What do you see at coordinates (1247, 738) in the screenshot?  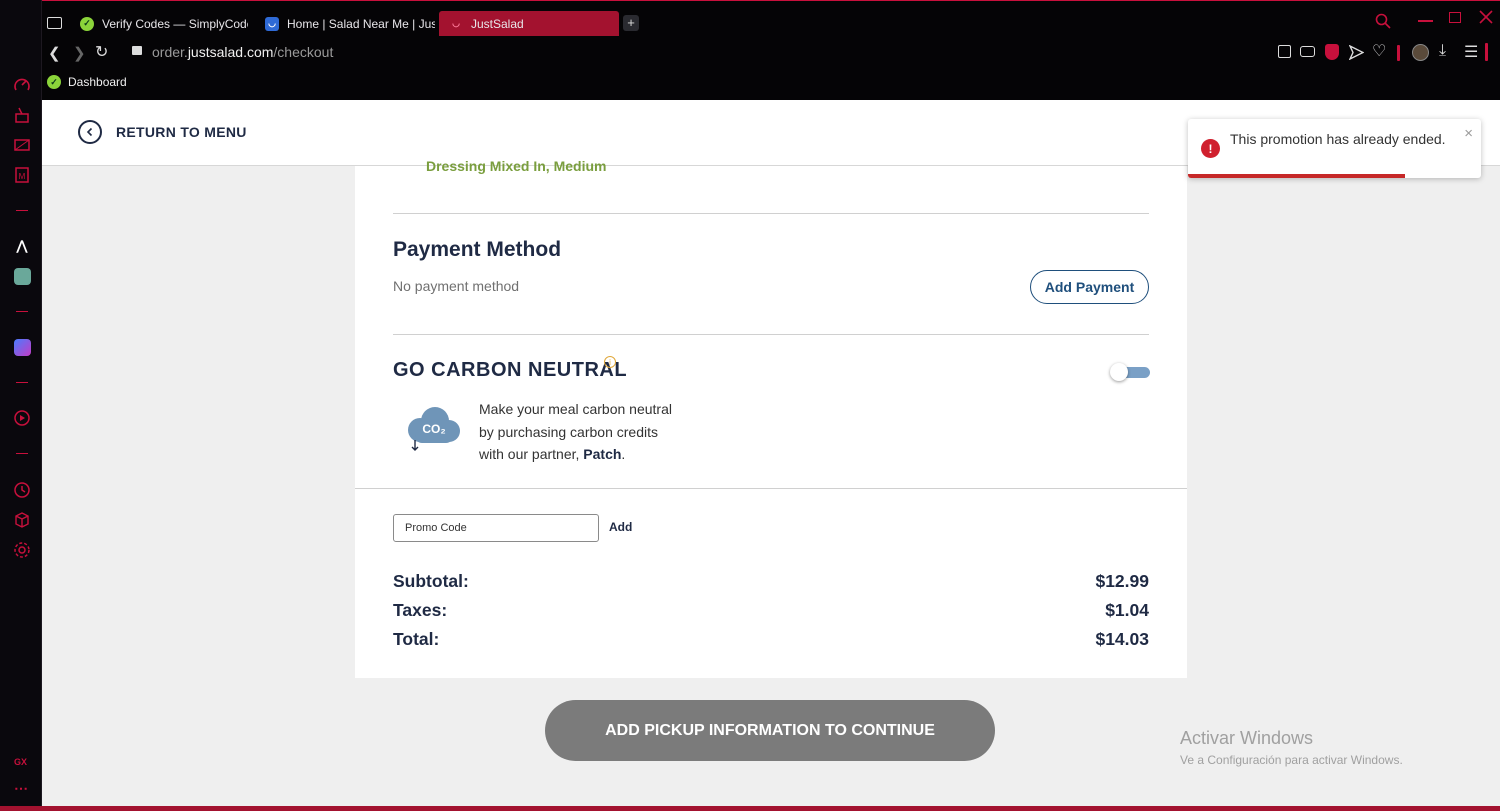 I see `watermark-title: Activar Windows` at bounding box center [1247, 738].